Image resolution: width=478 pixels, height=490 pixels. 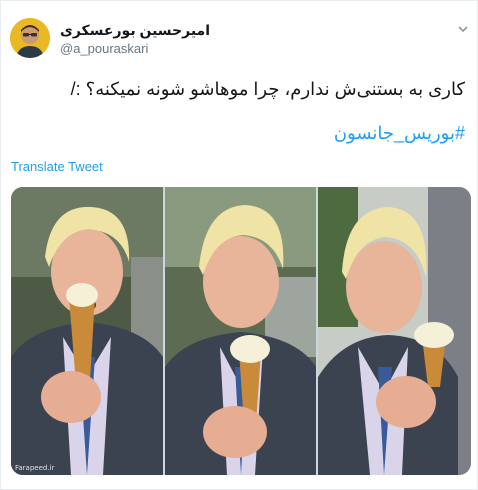 What do you see at coordinates (57, 166) in the screenshot?
I see `translate-tweet-link: Translate Tweet` at bounding box center [57, 166].